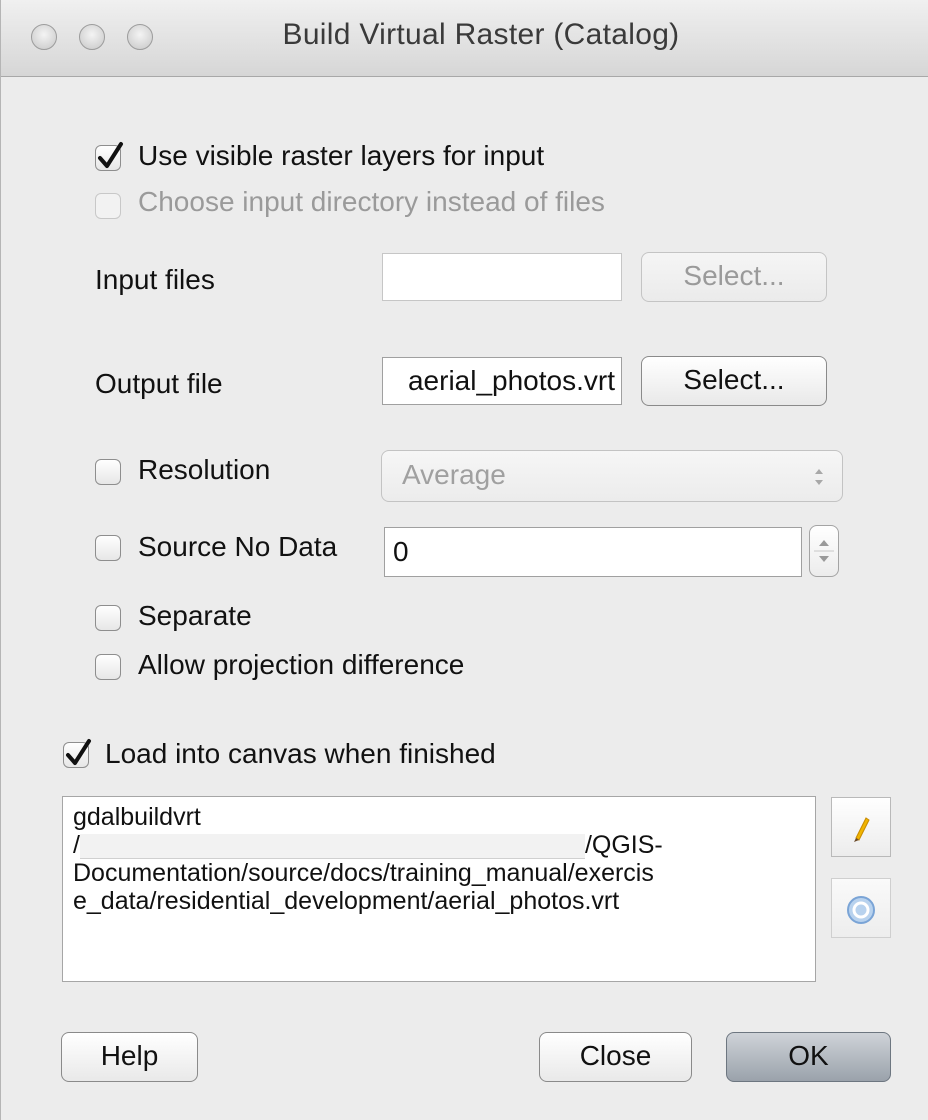  Describe the element at coordinates (300, 753) in the screenshot. I see `load-canvas-label: Load into canvas when finished` at that location.